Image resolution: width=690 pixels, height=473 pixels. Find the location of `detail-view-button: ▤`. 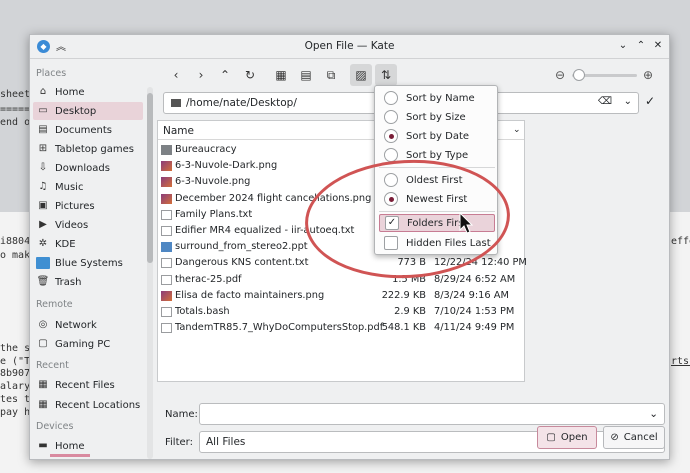

detail-view-button: ▤ is located at coordinates (306, 75).